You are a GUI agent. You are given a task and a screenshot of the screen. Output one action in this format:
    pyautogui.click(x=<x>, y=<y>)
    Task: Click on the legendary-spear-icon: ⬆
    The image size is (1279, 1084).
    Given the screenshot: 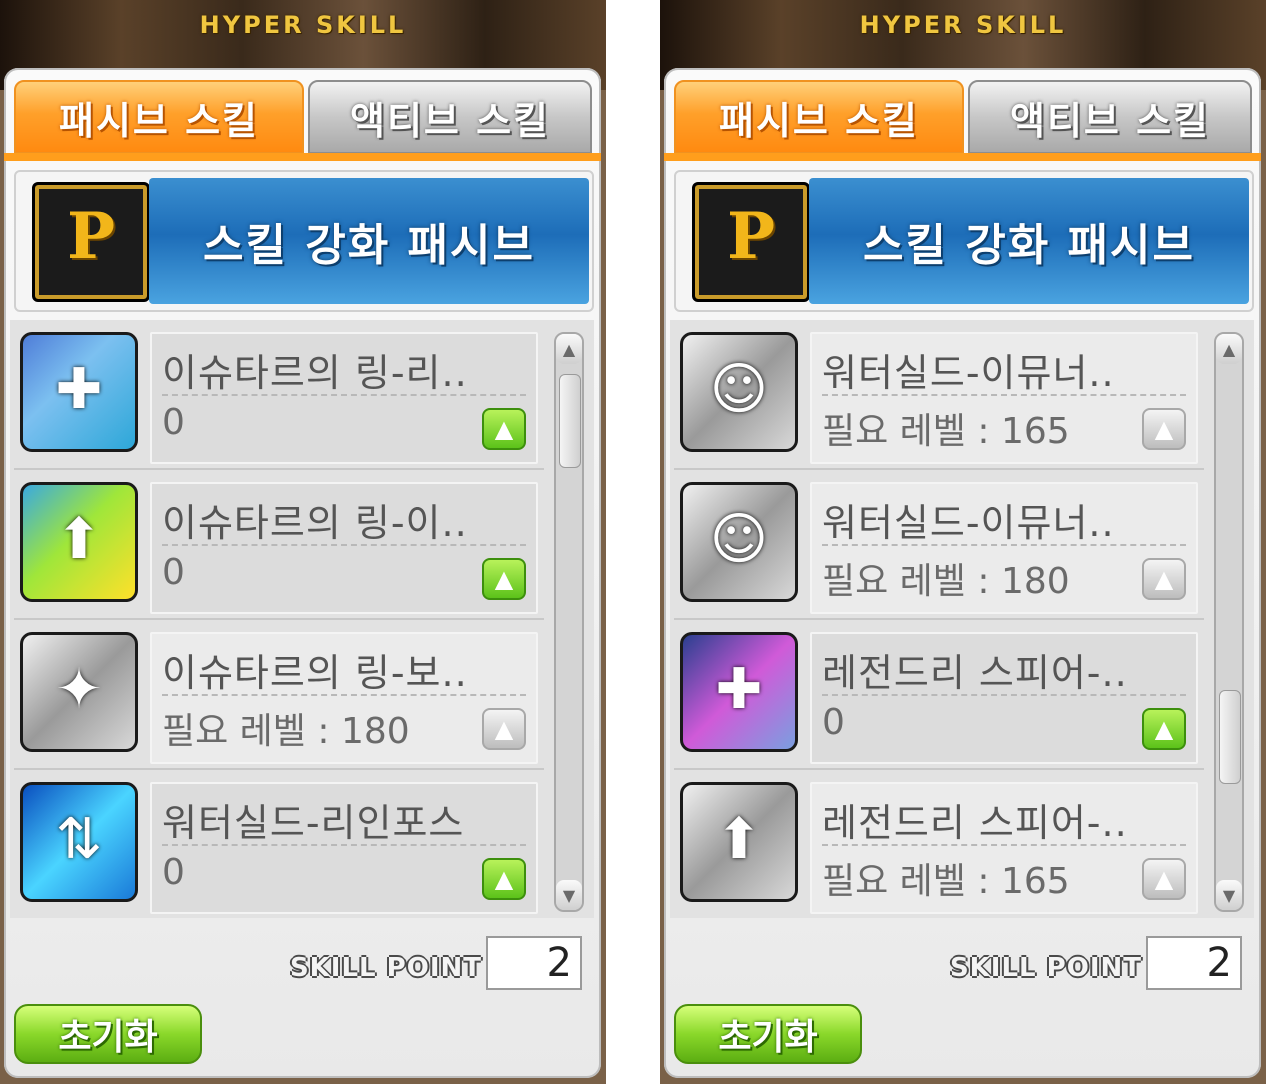 What is the action you would take?
    pyautogui.click(x=739, y=842)
    